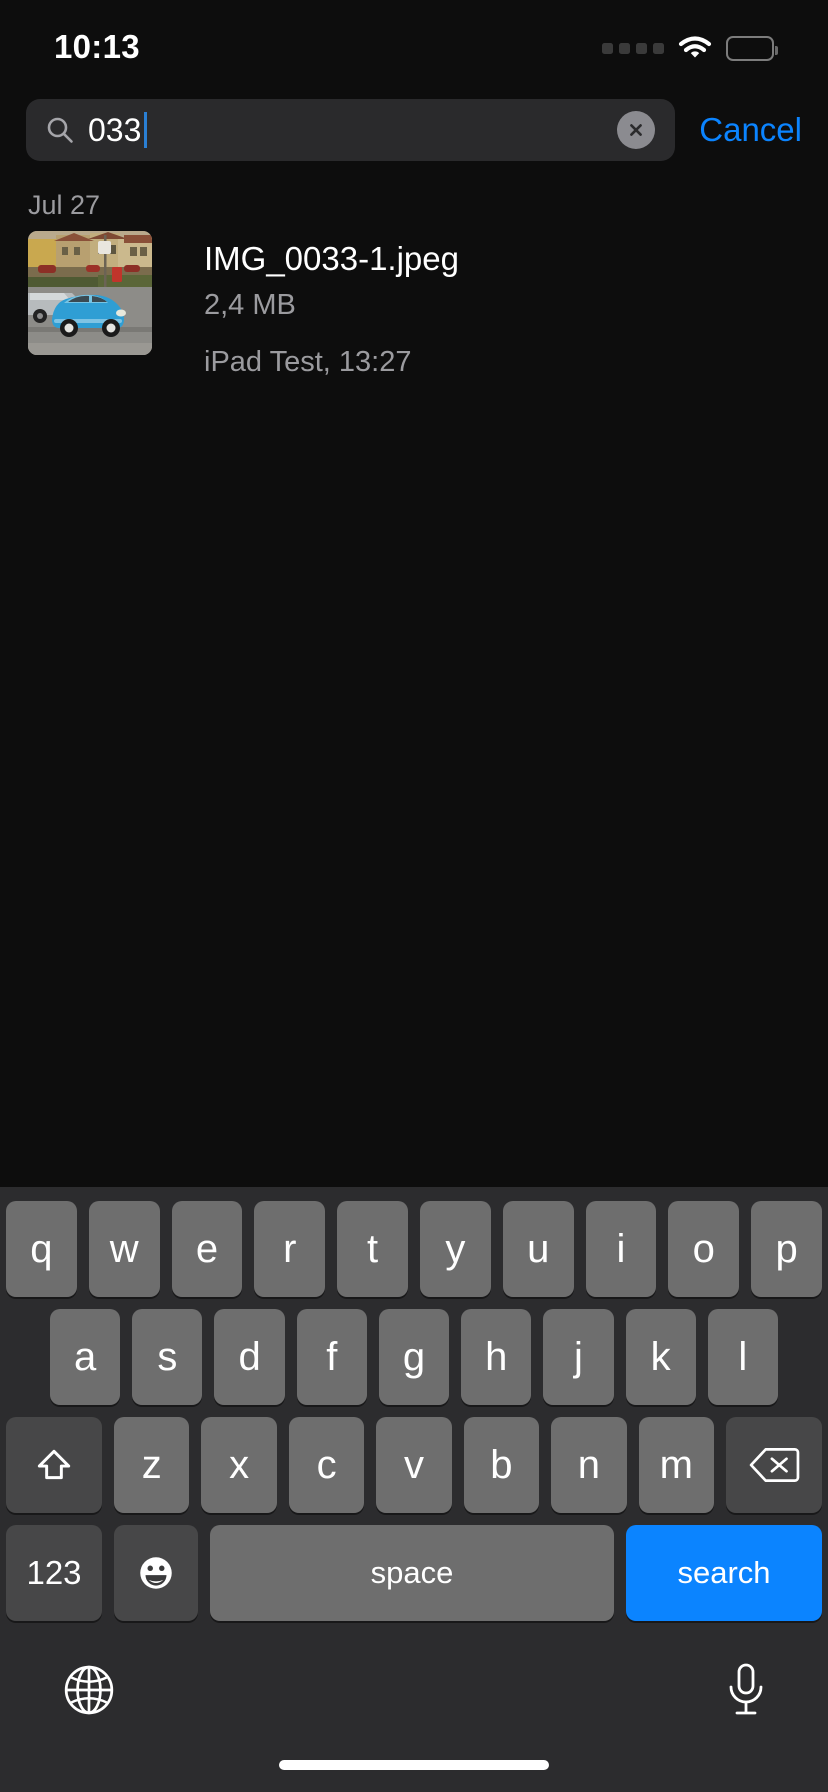 The height and width of the screenshot is (1792, 828). Describe the element at coordinates (695, 48) in the screenshot. I see `wifi-icon` at that location.